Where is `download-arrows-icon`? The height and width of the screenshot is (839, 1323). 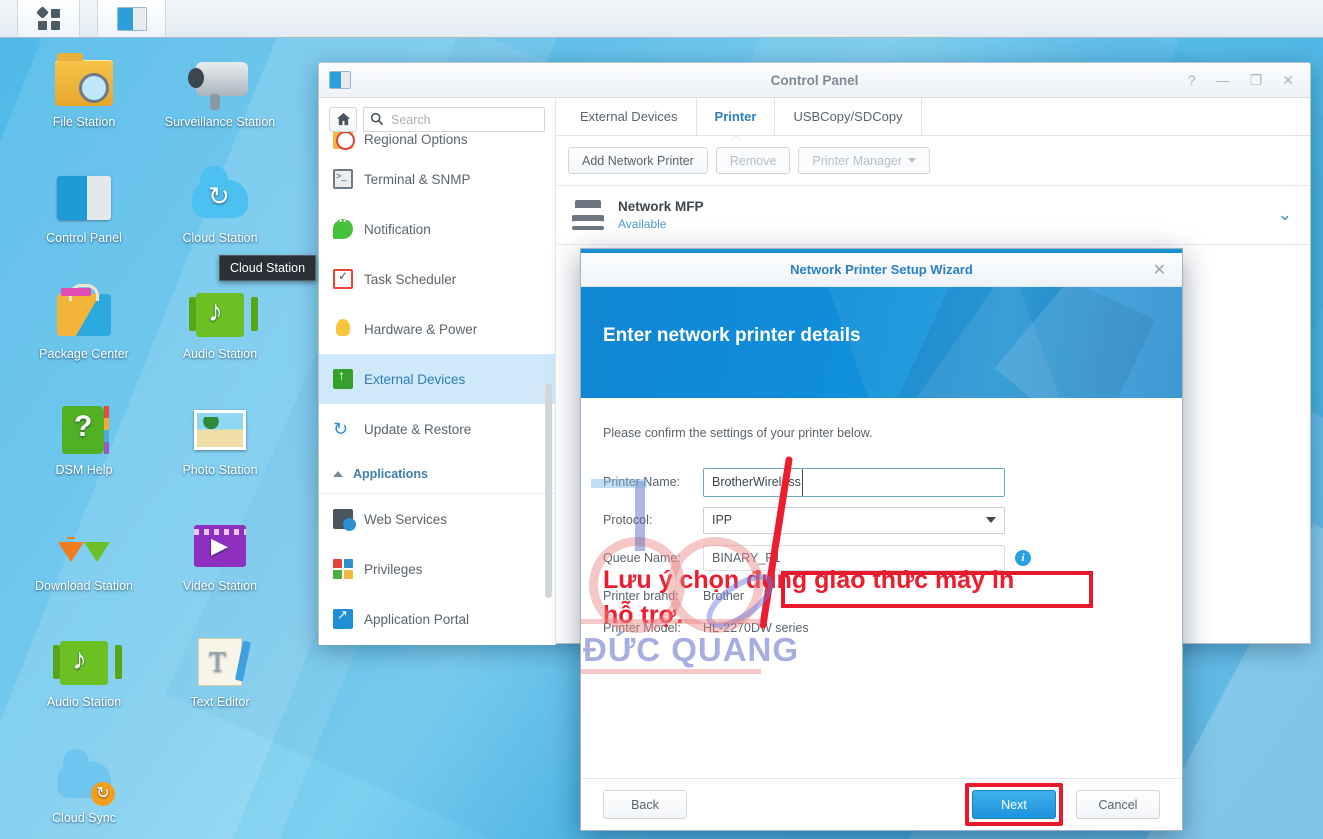 download-arrows-icon is located at coordinates (84, 545).